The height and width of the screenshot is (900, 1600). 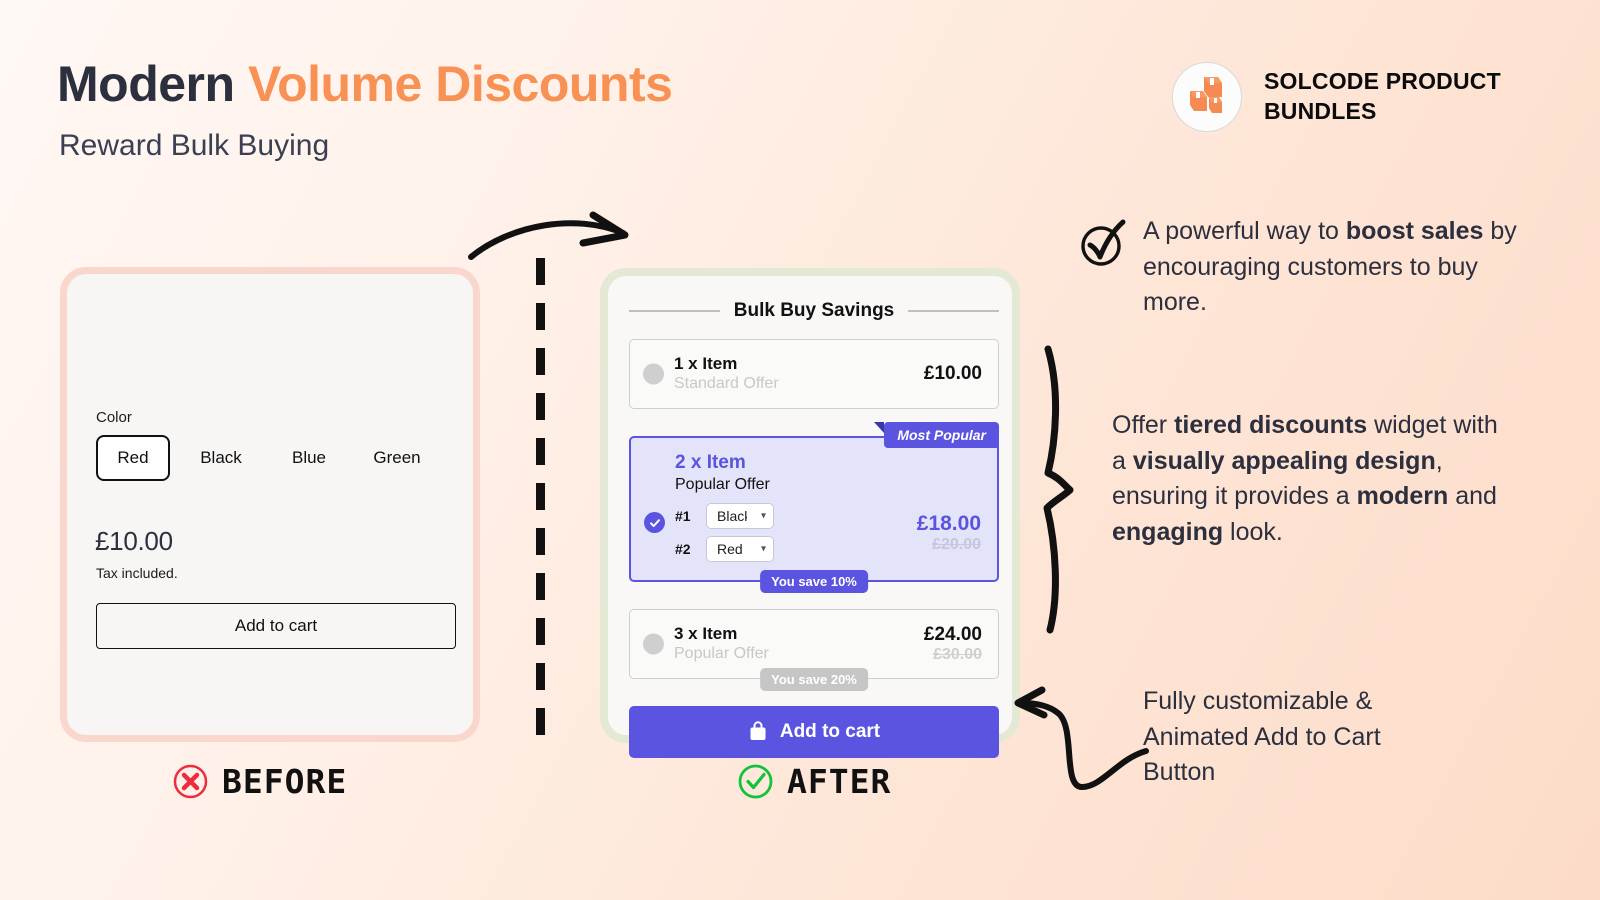 What do you see at coordinates (194, 145) in the screenshot?
I see `page-subtitle: Reward Bulk Buying` at bounding box center [194, 145].